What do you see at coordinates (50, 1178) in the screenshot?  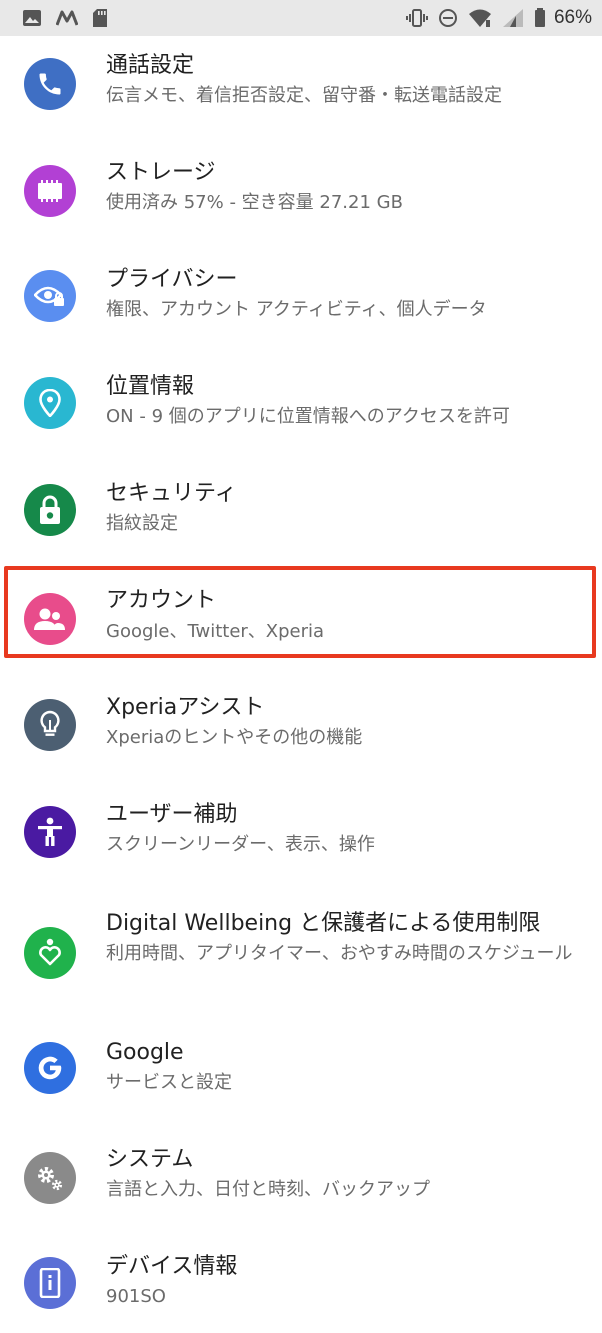 I see `gear-icon` at bounding box center [50, 1178].